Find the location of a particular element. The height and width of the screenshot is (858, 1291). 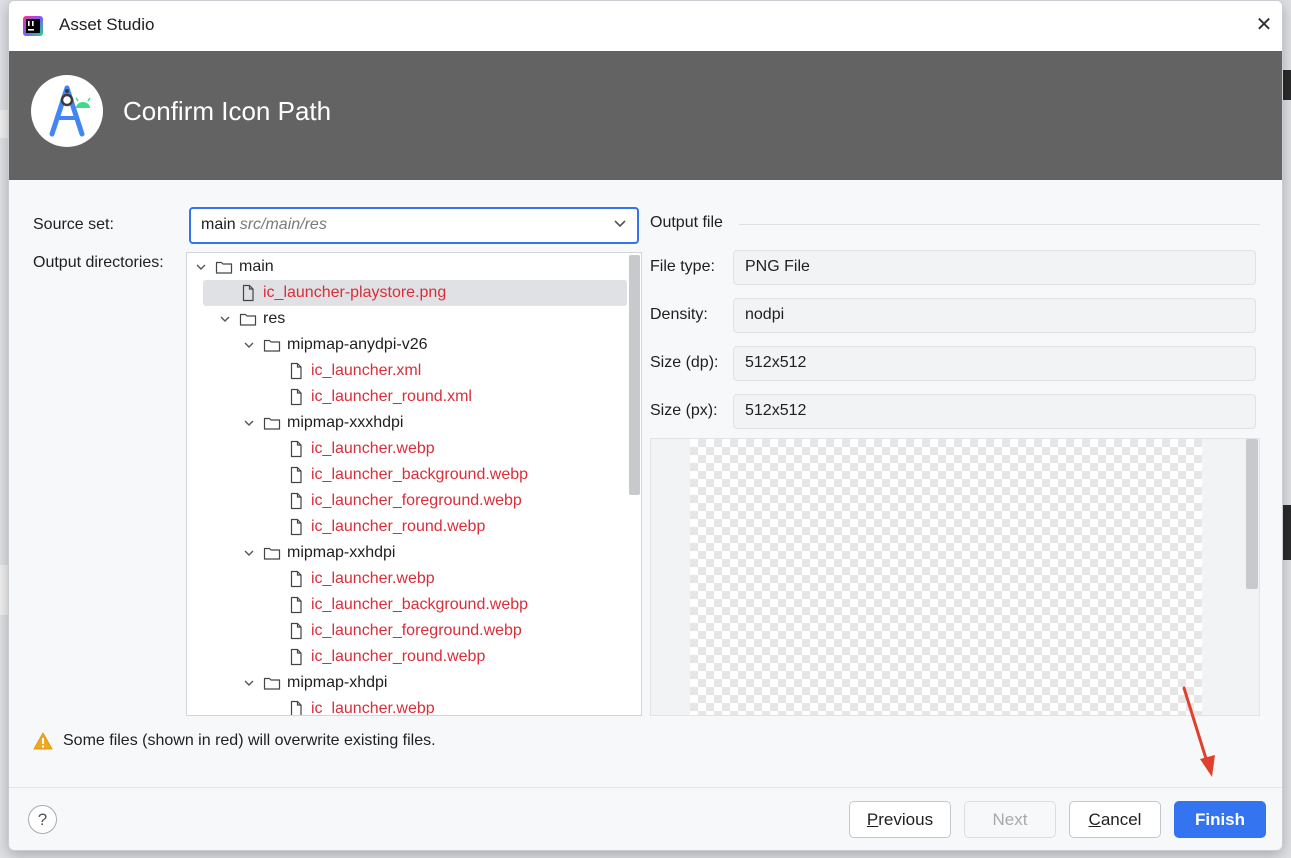

tree-item-label: mipmap-anydpi-v26 is located at coordinates (357, 344).